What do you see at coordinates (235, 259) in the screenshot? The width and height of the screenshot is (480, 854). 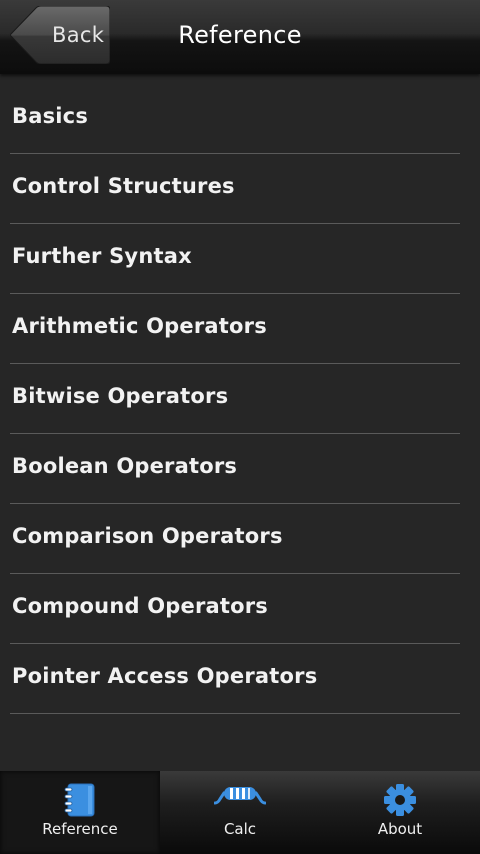 I see `list-item-further-syntax: Further Syntax` at bounding box center [235, 259].